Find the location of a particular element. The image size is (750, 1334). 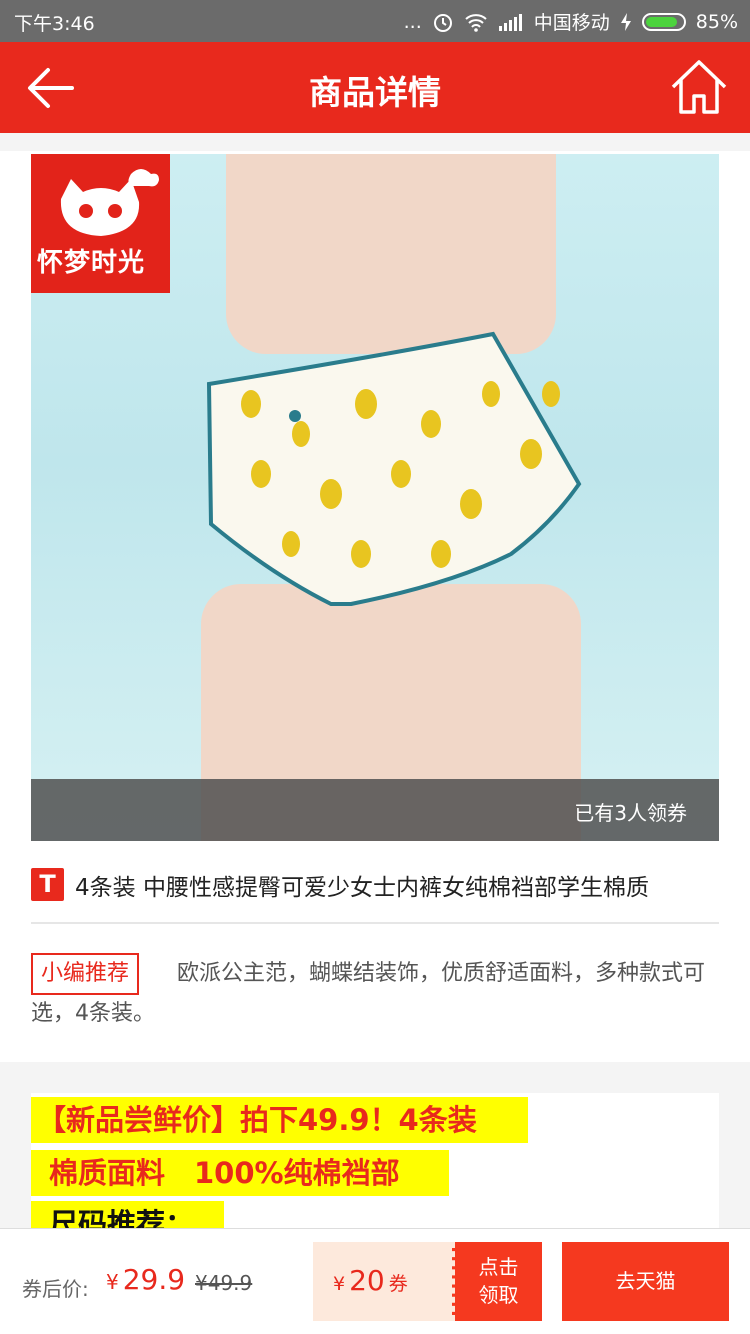

coupon-amount-box: ¥20 券 is located at coordinates (382, 1281).